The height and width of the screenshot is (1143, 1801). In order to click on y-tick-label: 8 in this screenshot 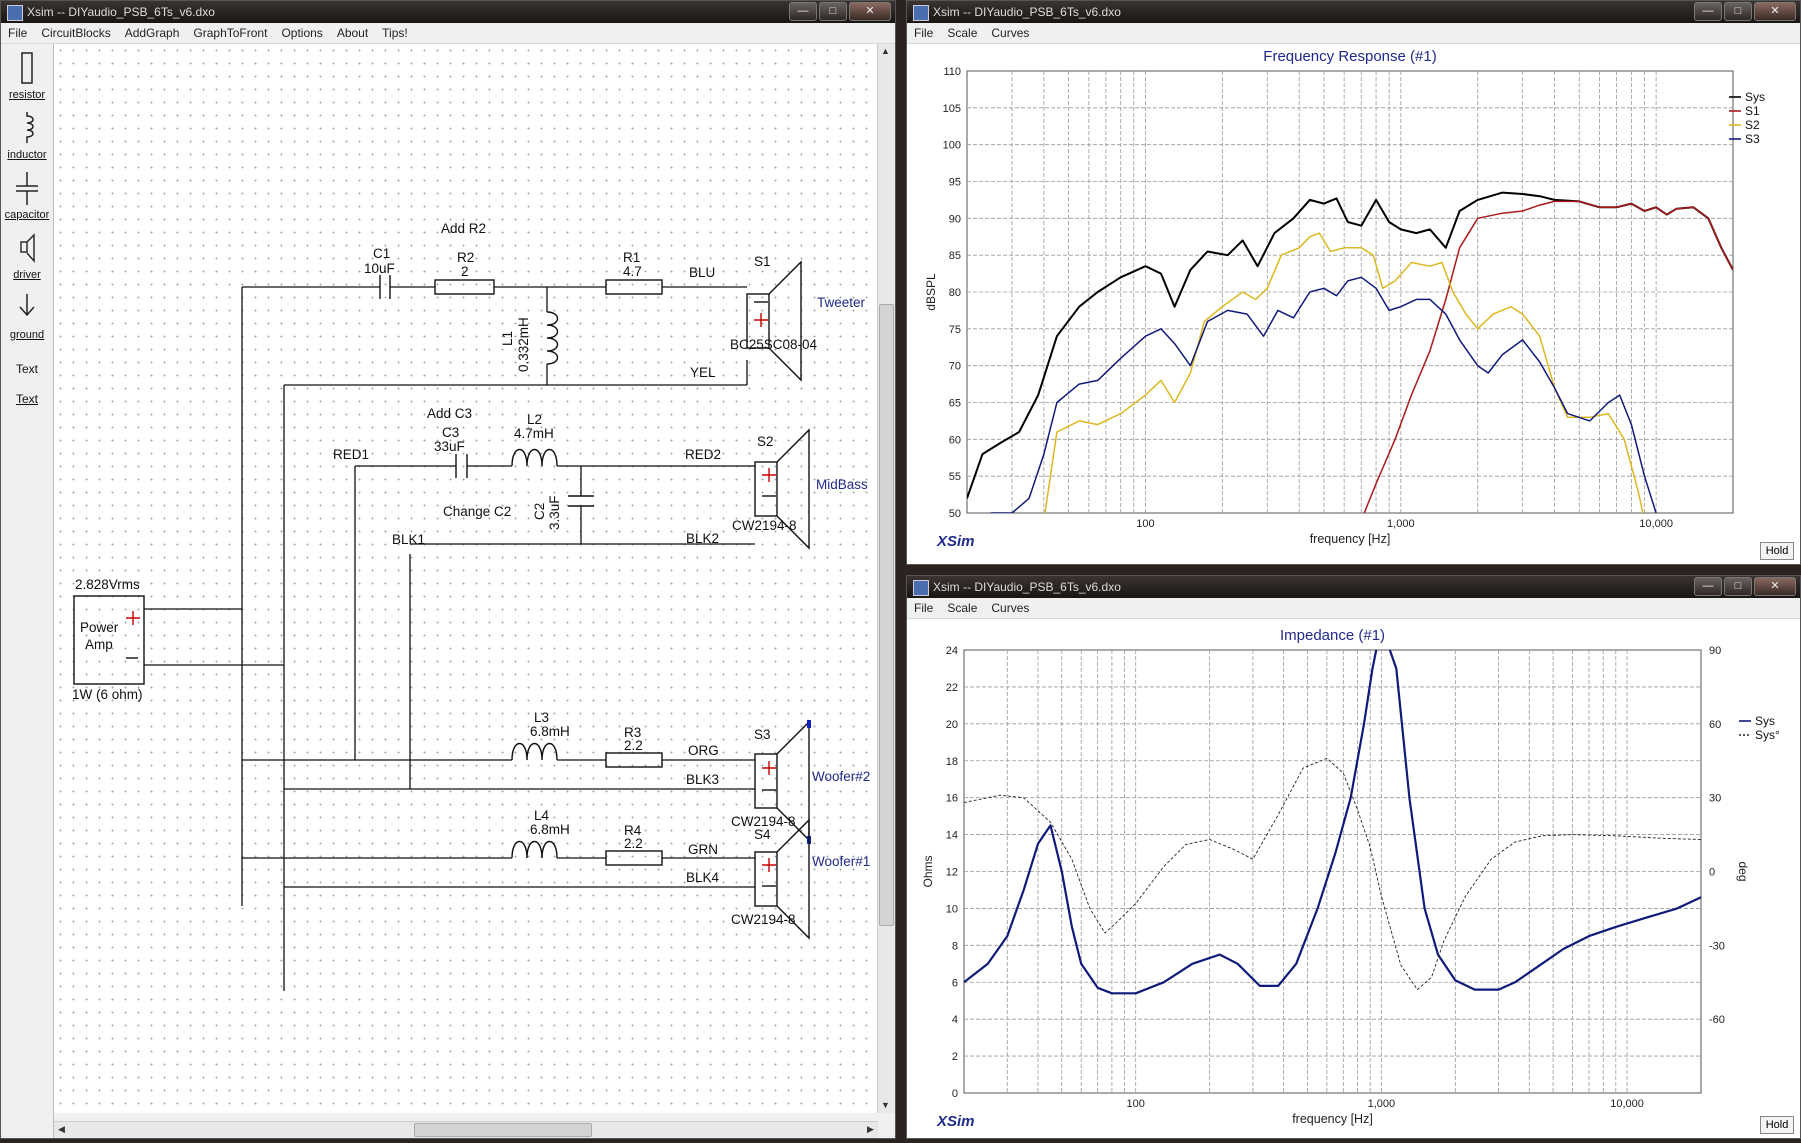, I will do `click(955, 946)`.